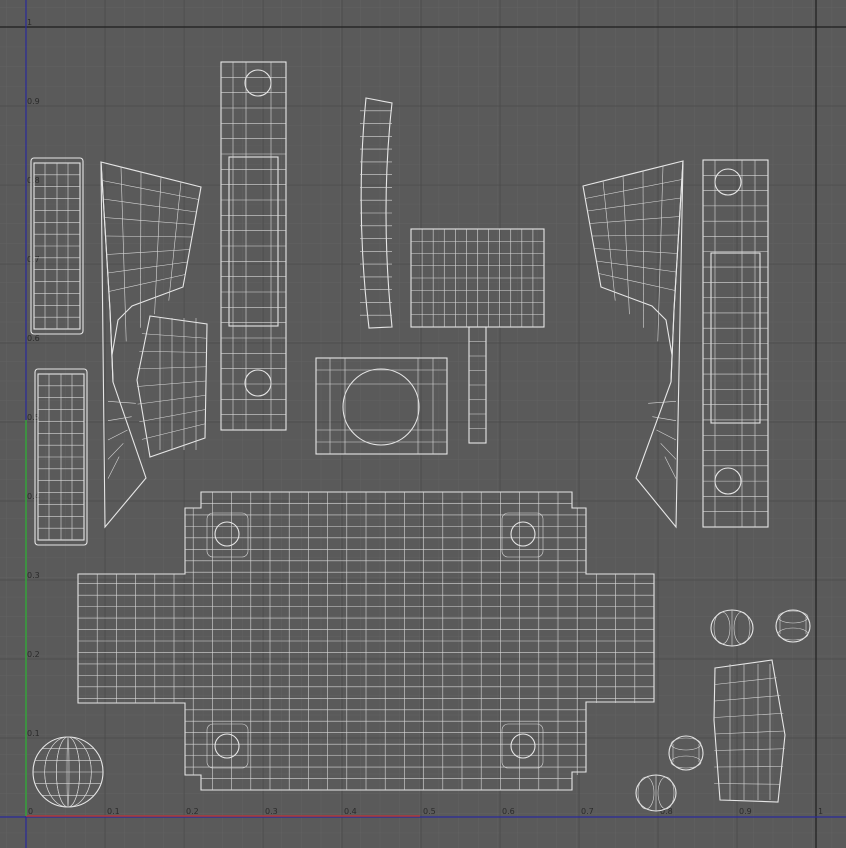 The width and height of the screenshot is (846, 848). I want to click on u-tick-label: 1, so click(820, 811).